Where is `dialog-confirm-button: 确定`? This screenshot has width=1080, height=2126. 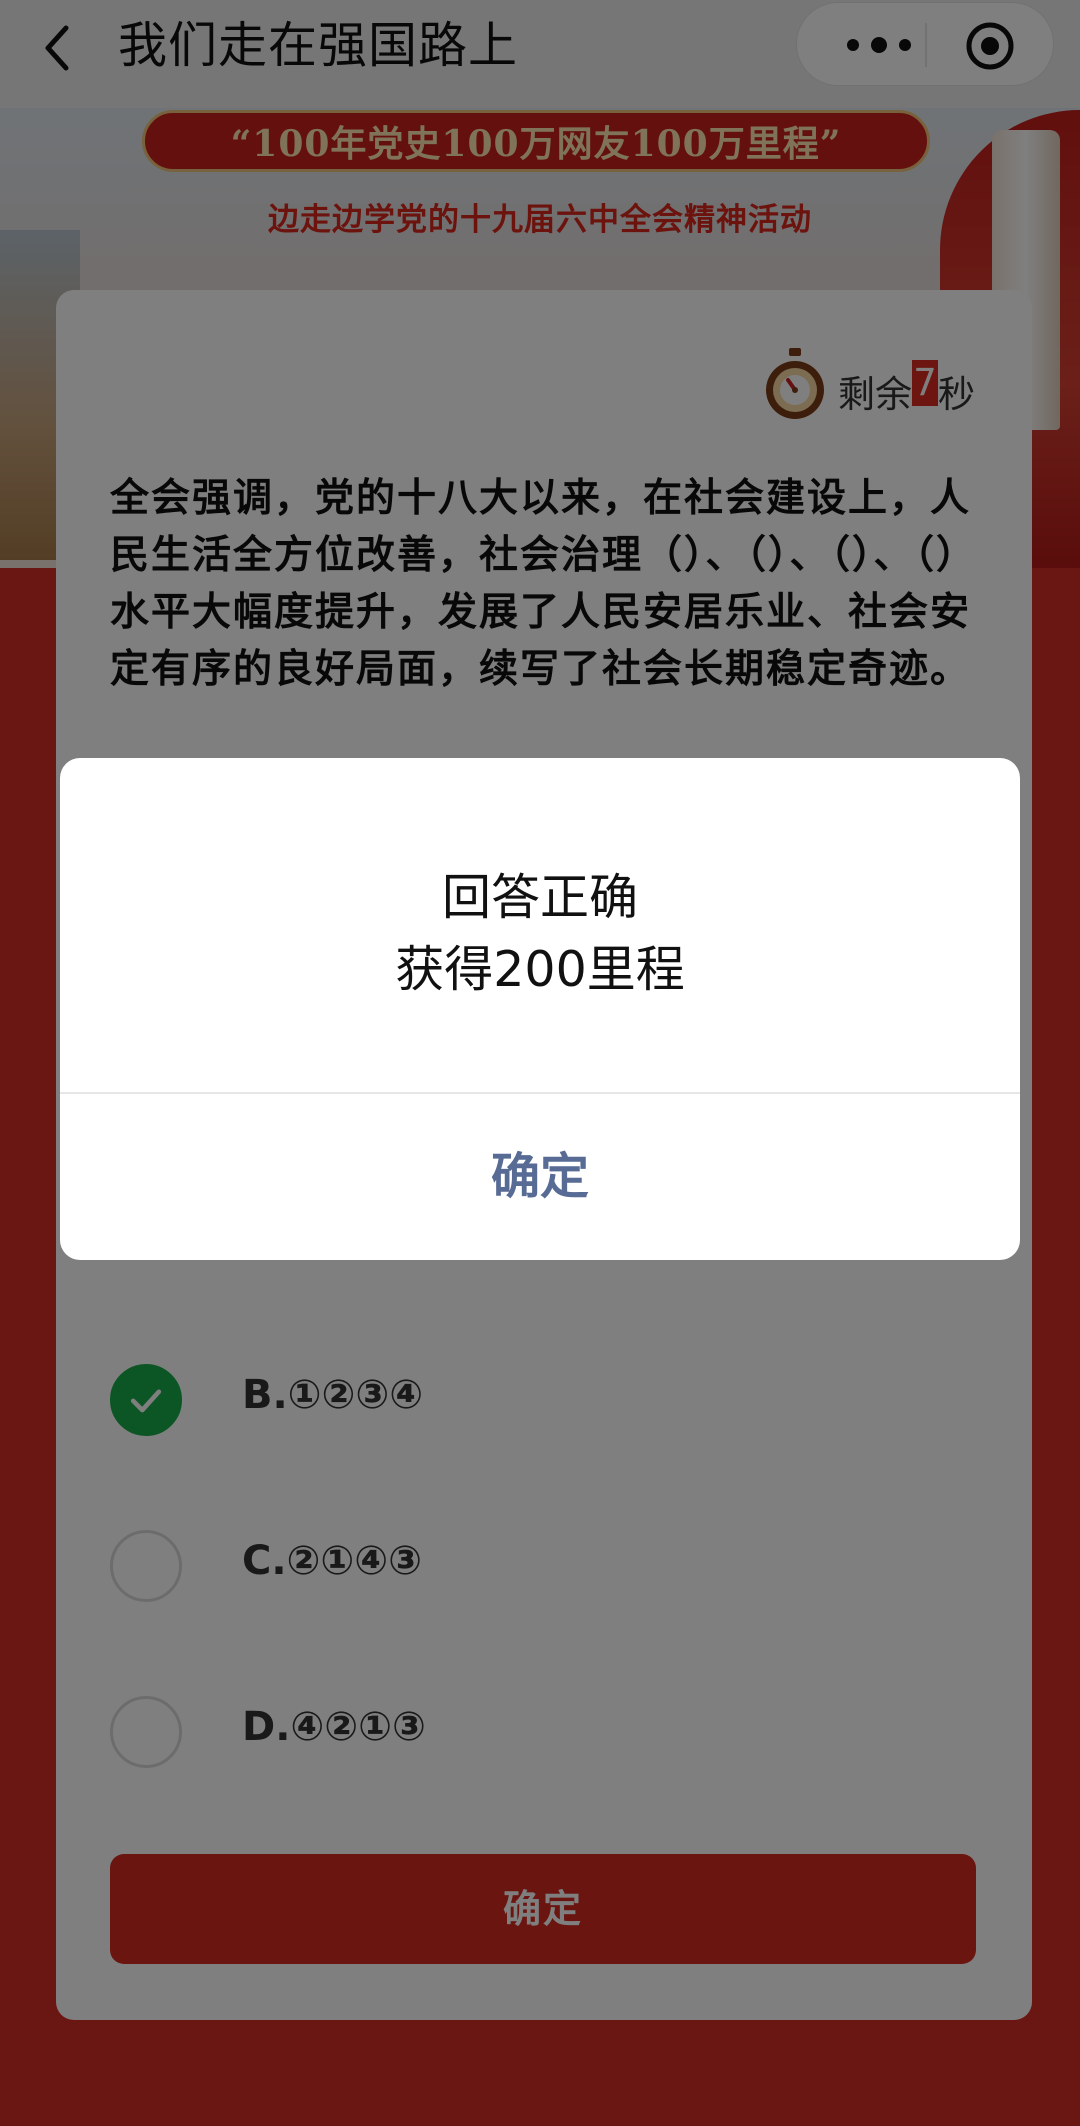
dialog-confirm-button: 确定 is located at coordinates (540, 1177).